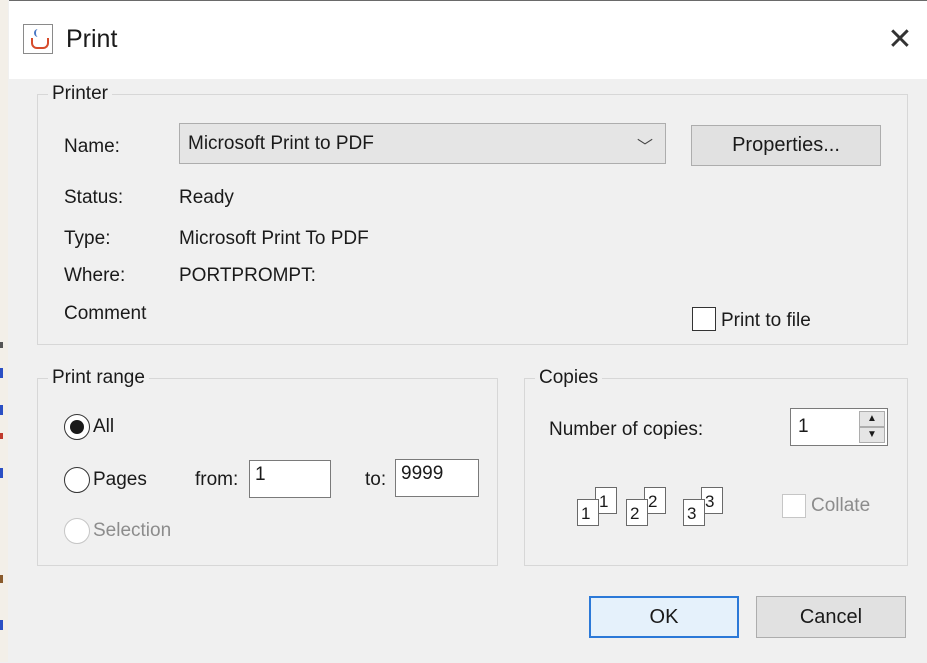 This screenshot has height=663, width=927. I want to click on window-title: Print, so click(92, 39).